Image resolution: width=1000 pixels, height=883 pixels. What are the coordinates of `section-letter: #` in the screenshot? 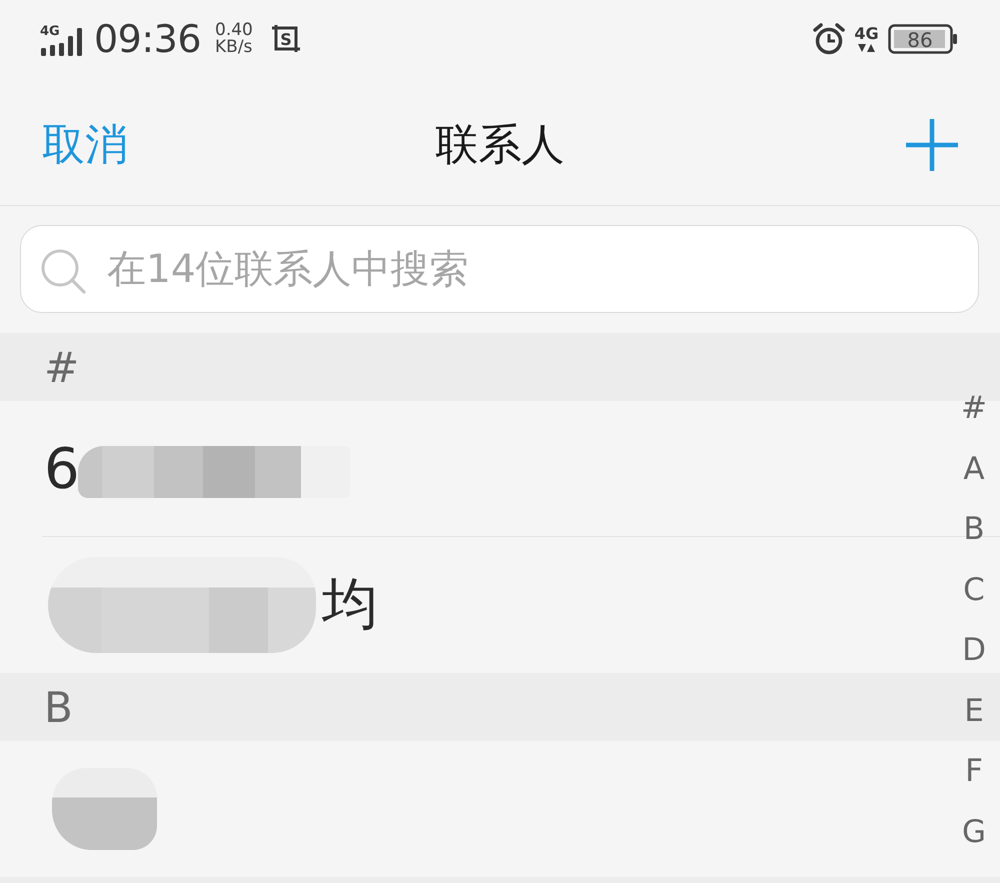 It's located at (62, 367).